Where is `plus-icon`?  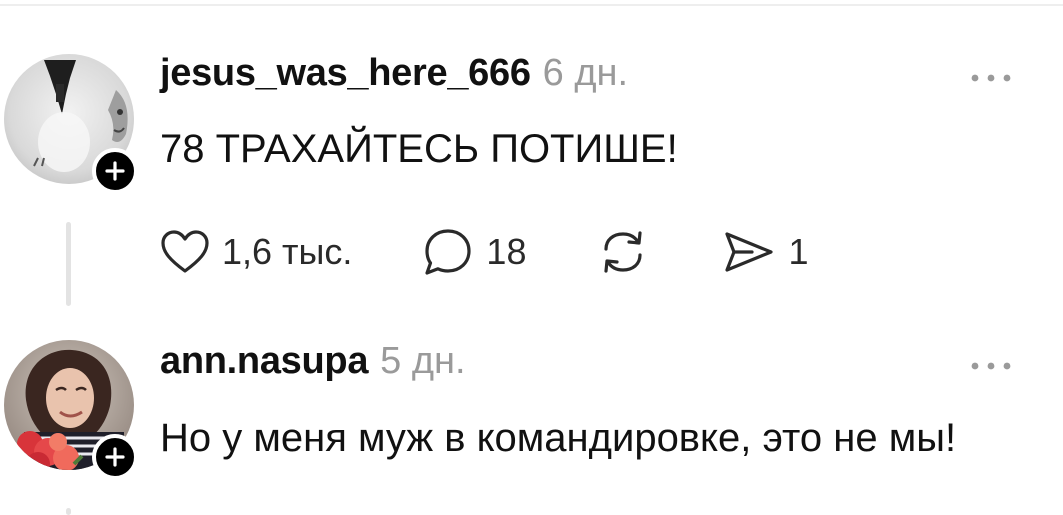 plus-icon is located at coordinates (115, 457).